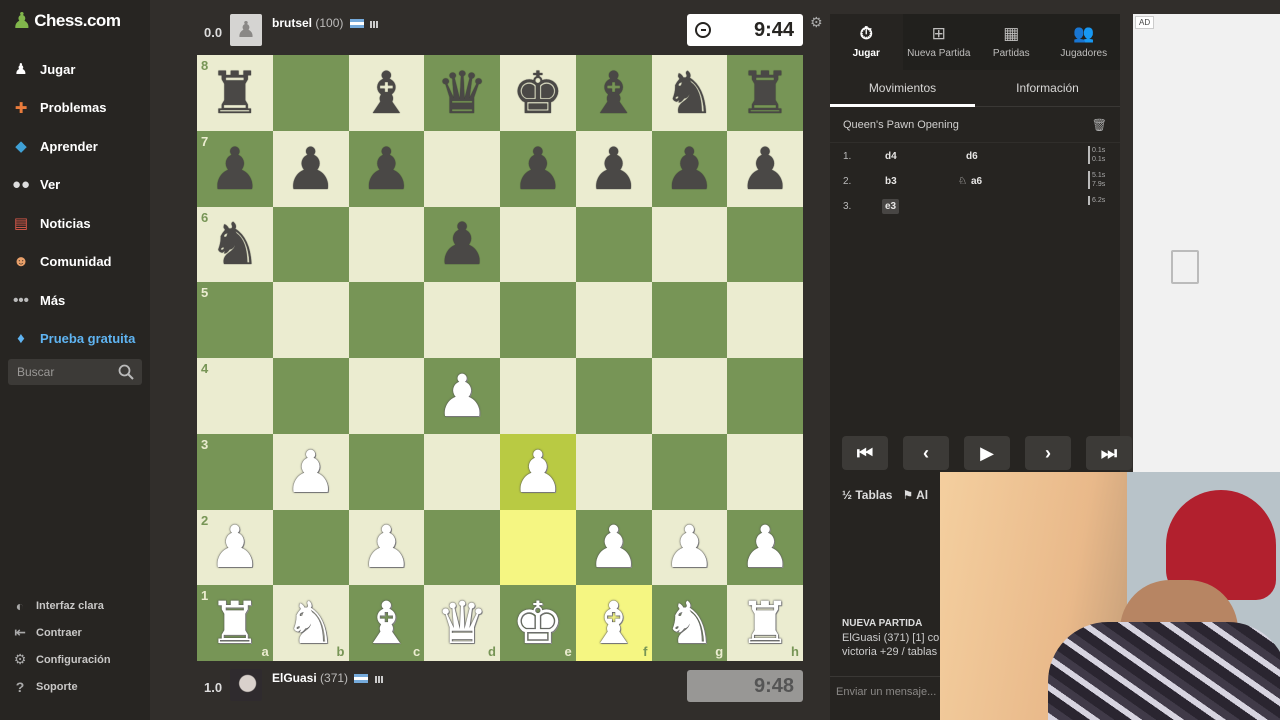 Image resolution: width=1280 pixels, height=720 pixels. What do you see at coordinates (891, 156) in the screenshot?
I see `white-move: d4` at bounding box center [891, 156].